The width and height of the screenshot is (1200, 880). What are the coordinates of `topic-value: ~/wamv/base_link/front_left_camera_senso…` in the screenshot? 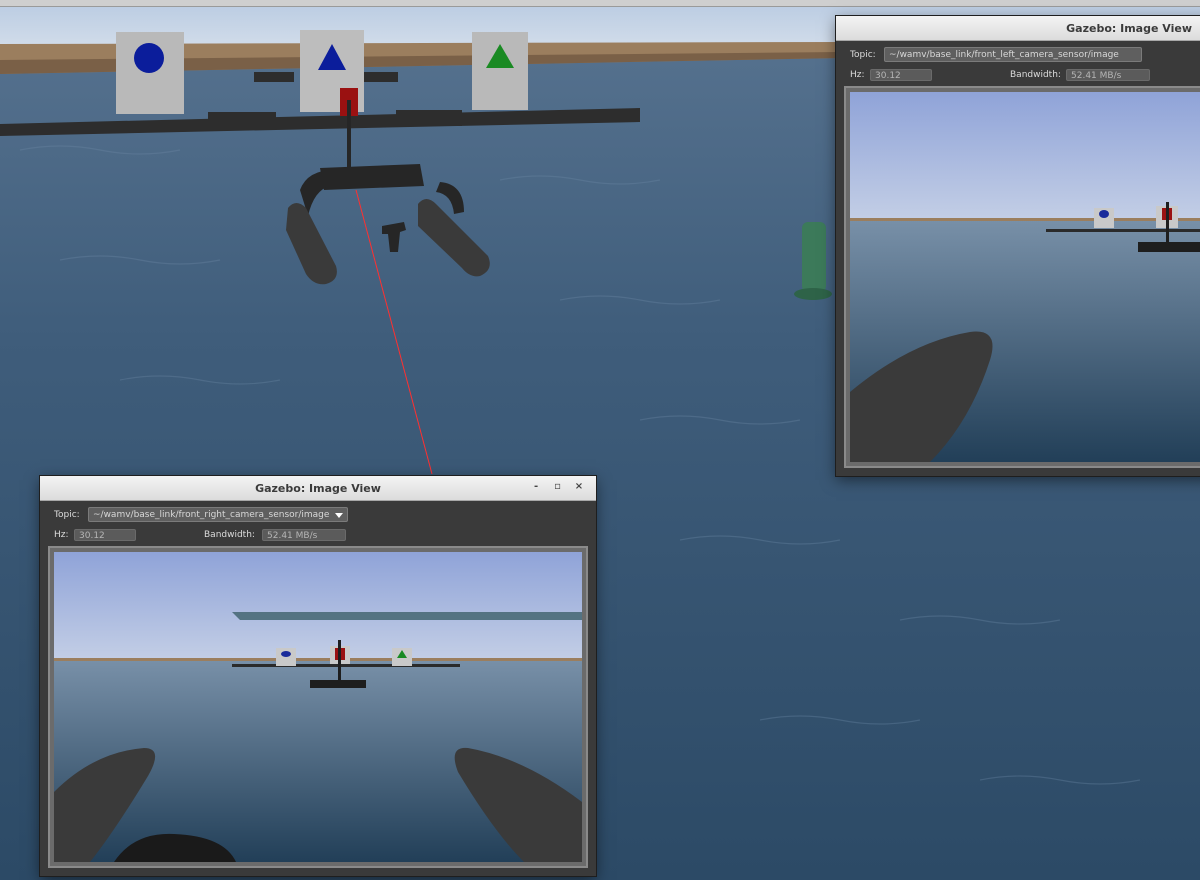 It's located at (1004, 55).